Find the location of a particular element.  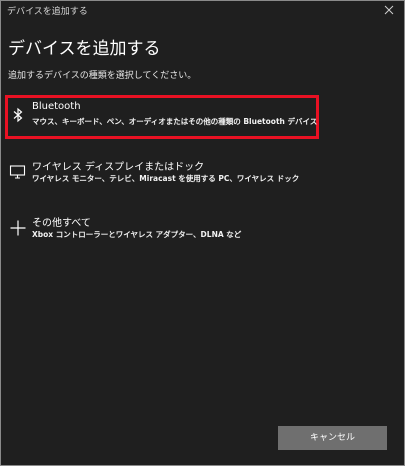

close-icon is located at coordinates (389, 10).